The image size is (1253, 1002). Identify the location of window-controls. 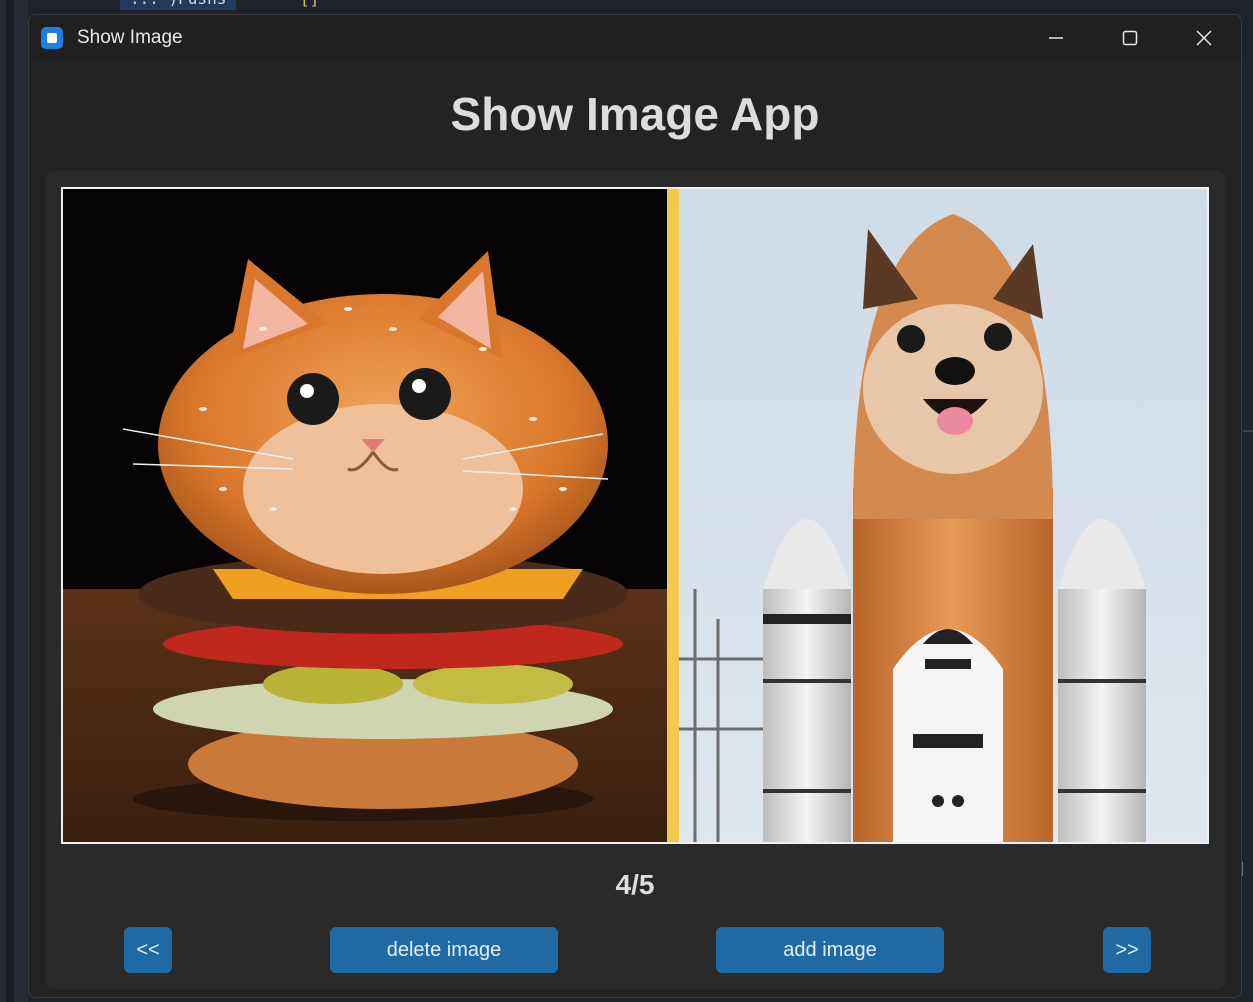
(1130, 38).